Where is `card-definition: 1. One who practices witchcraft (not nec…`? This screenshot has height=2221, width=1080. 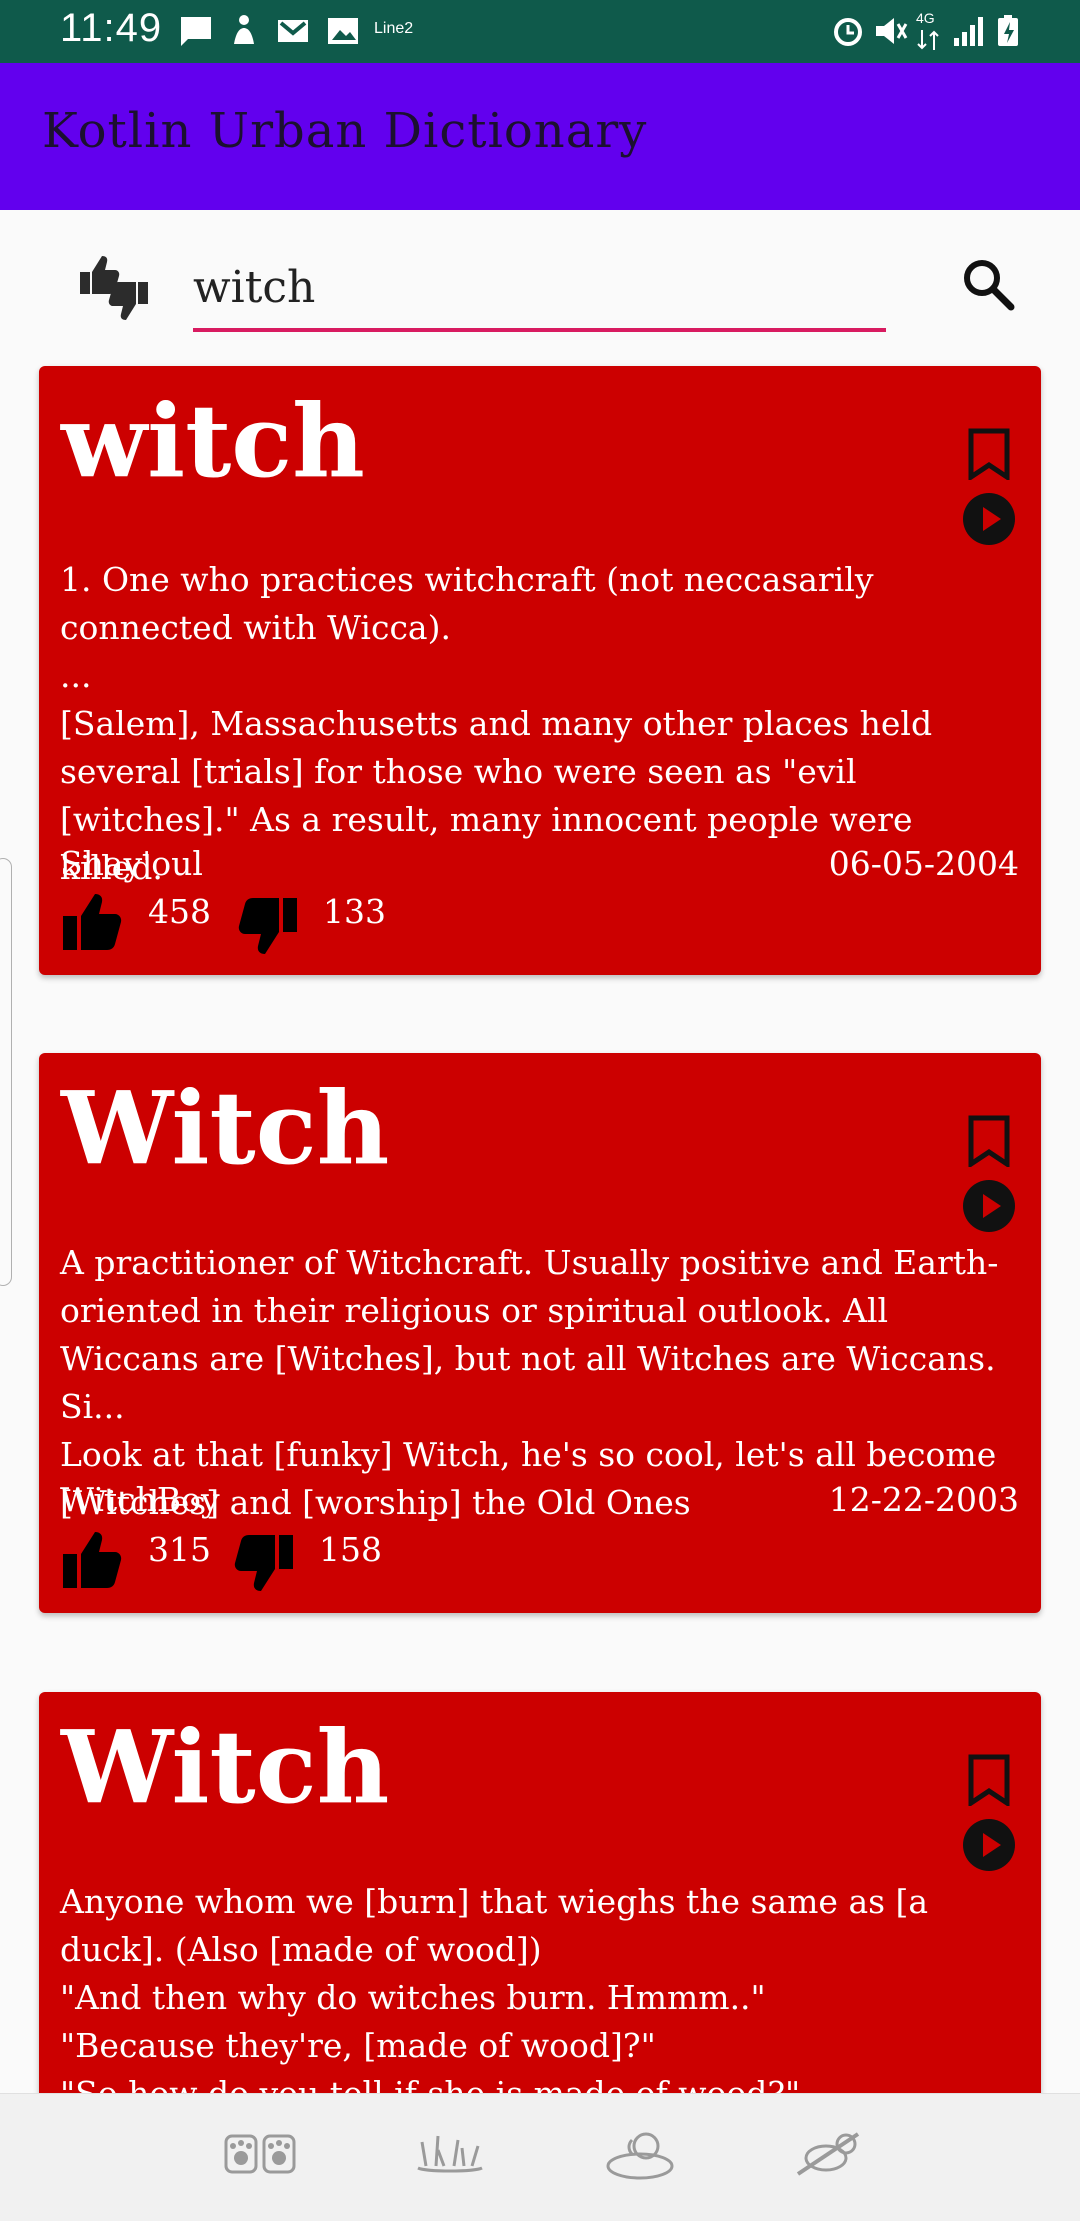 card-definition: 1. One who practices witchcraft (not nec… is located at coordinates (496, 723).